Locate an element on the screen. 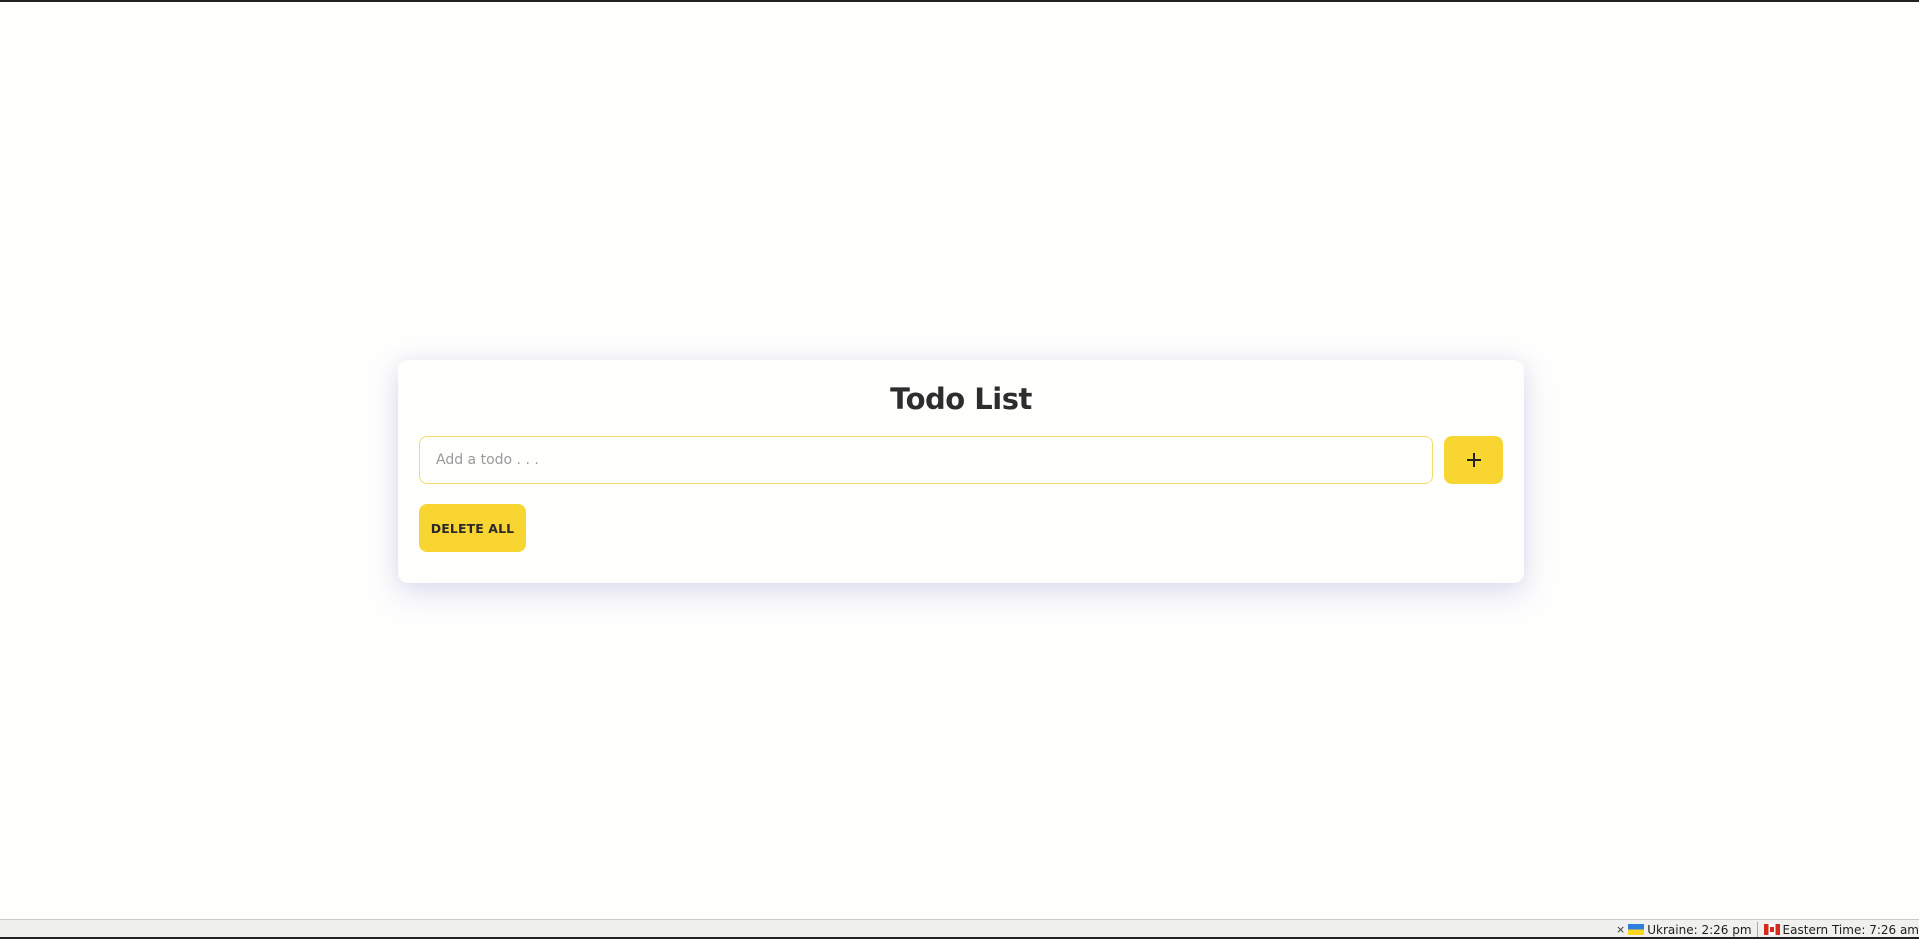  add-todo-button is located at coordinates (1473, 460).